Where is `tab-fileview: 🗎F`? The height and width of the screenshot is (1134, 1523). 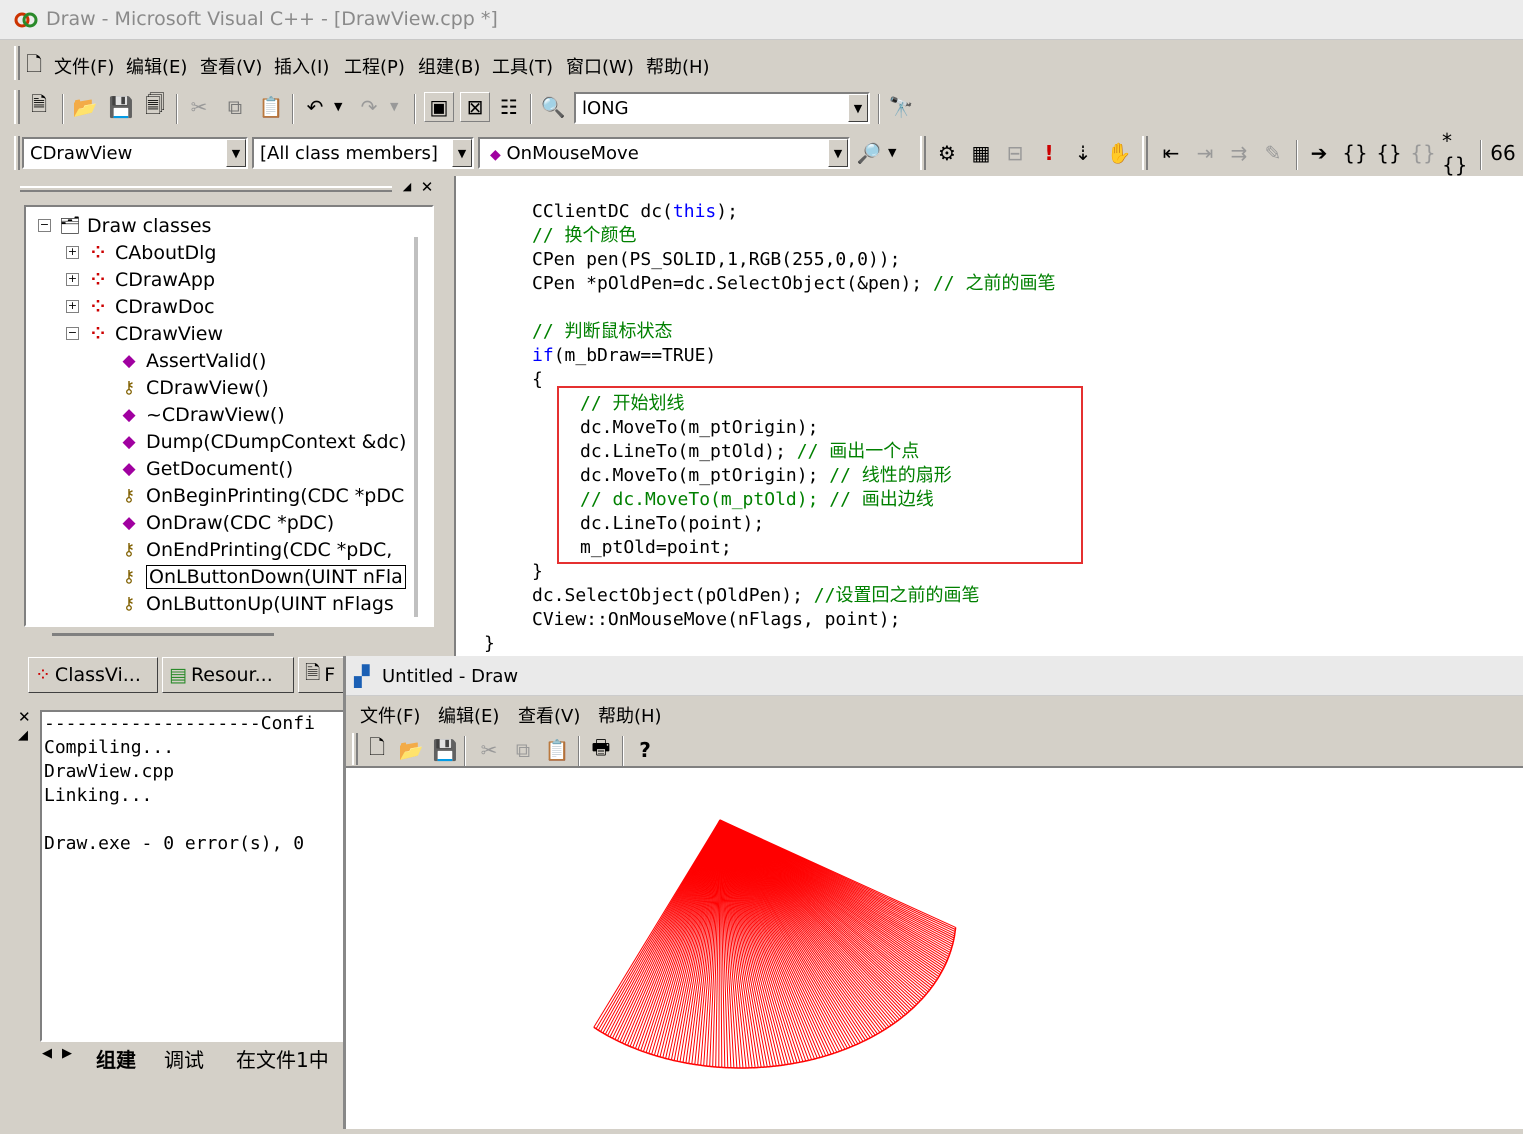 tab-fileview: 🗎F is located at coordinates (321, 675).